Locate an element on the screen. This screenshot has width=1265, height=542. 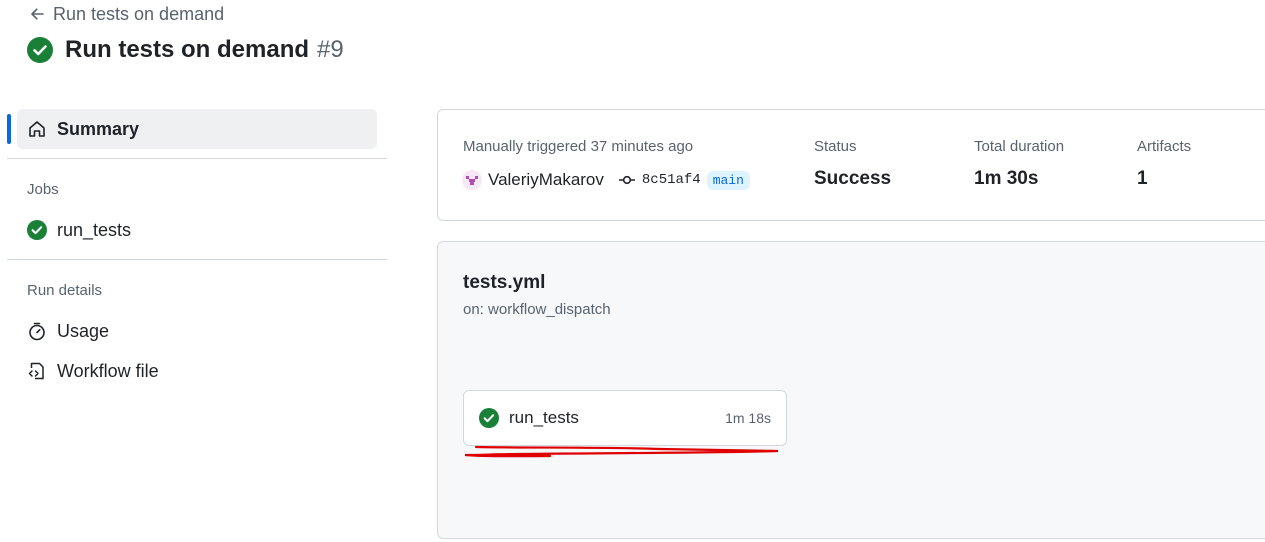
run-number: #9 is located at coordinates (330, 49).